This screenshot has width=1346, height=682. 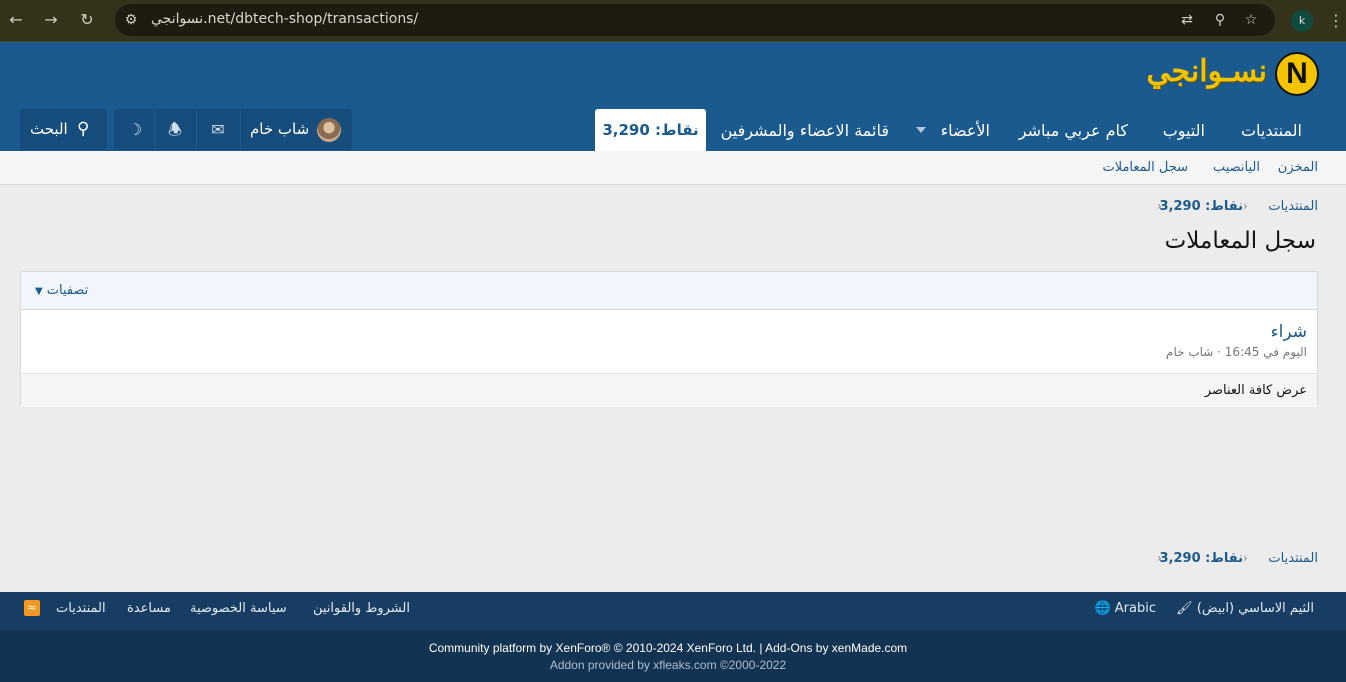 I want to click on members-dropdown-caret-icon, so click(x=921, y=130).